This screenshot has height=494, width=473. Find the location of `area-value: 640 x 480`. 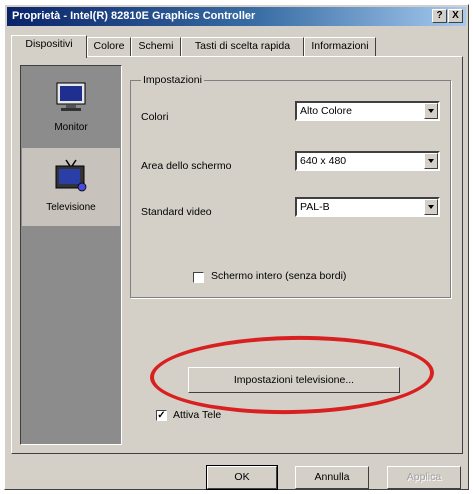

area-value: 640 x 480 is located at coordinates (323, 161).